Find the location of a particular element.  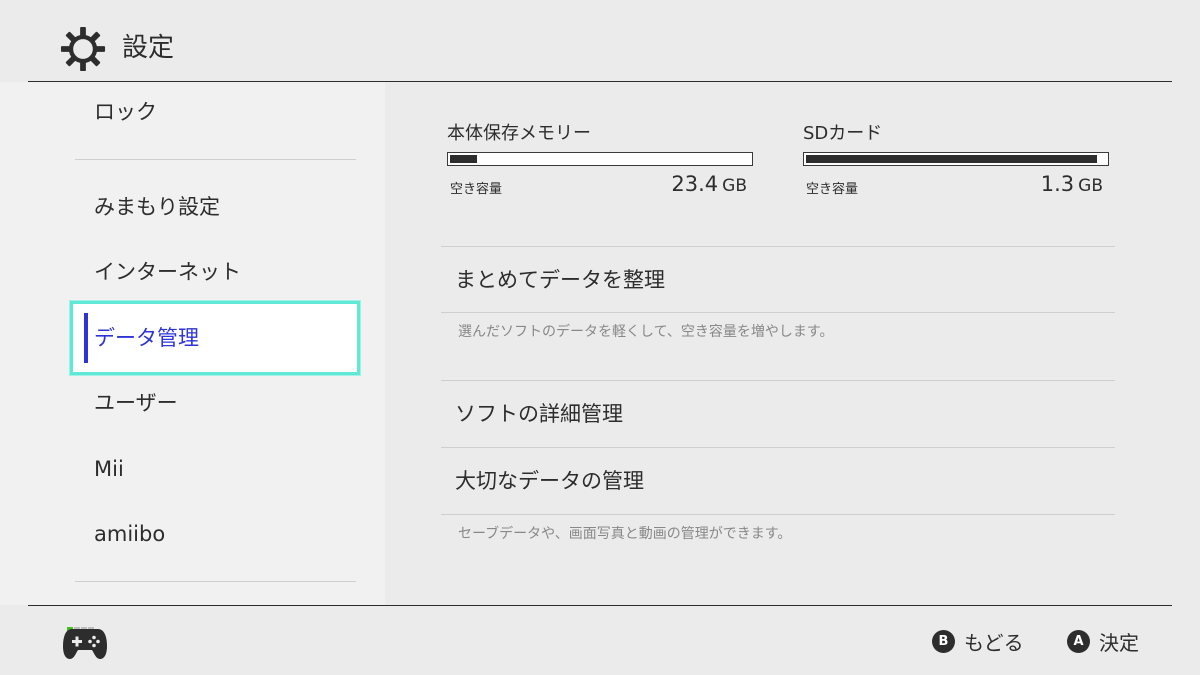

system-memory-bar is located at coordinates (600, 159).